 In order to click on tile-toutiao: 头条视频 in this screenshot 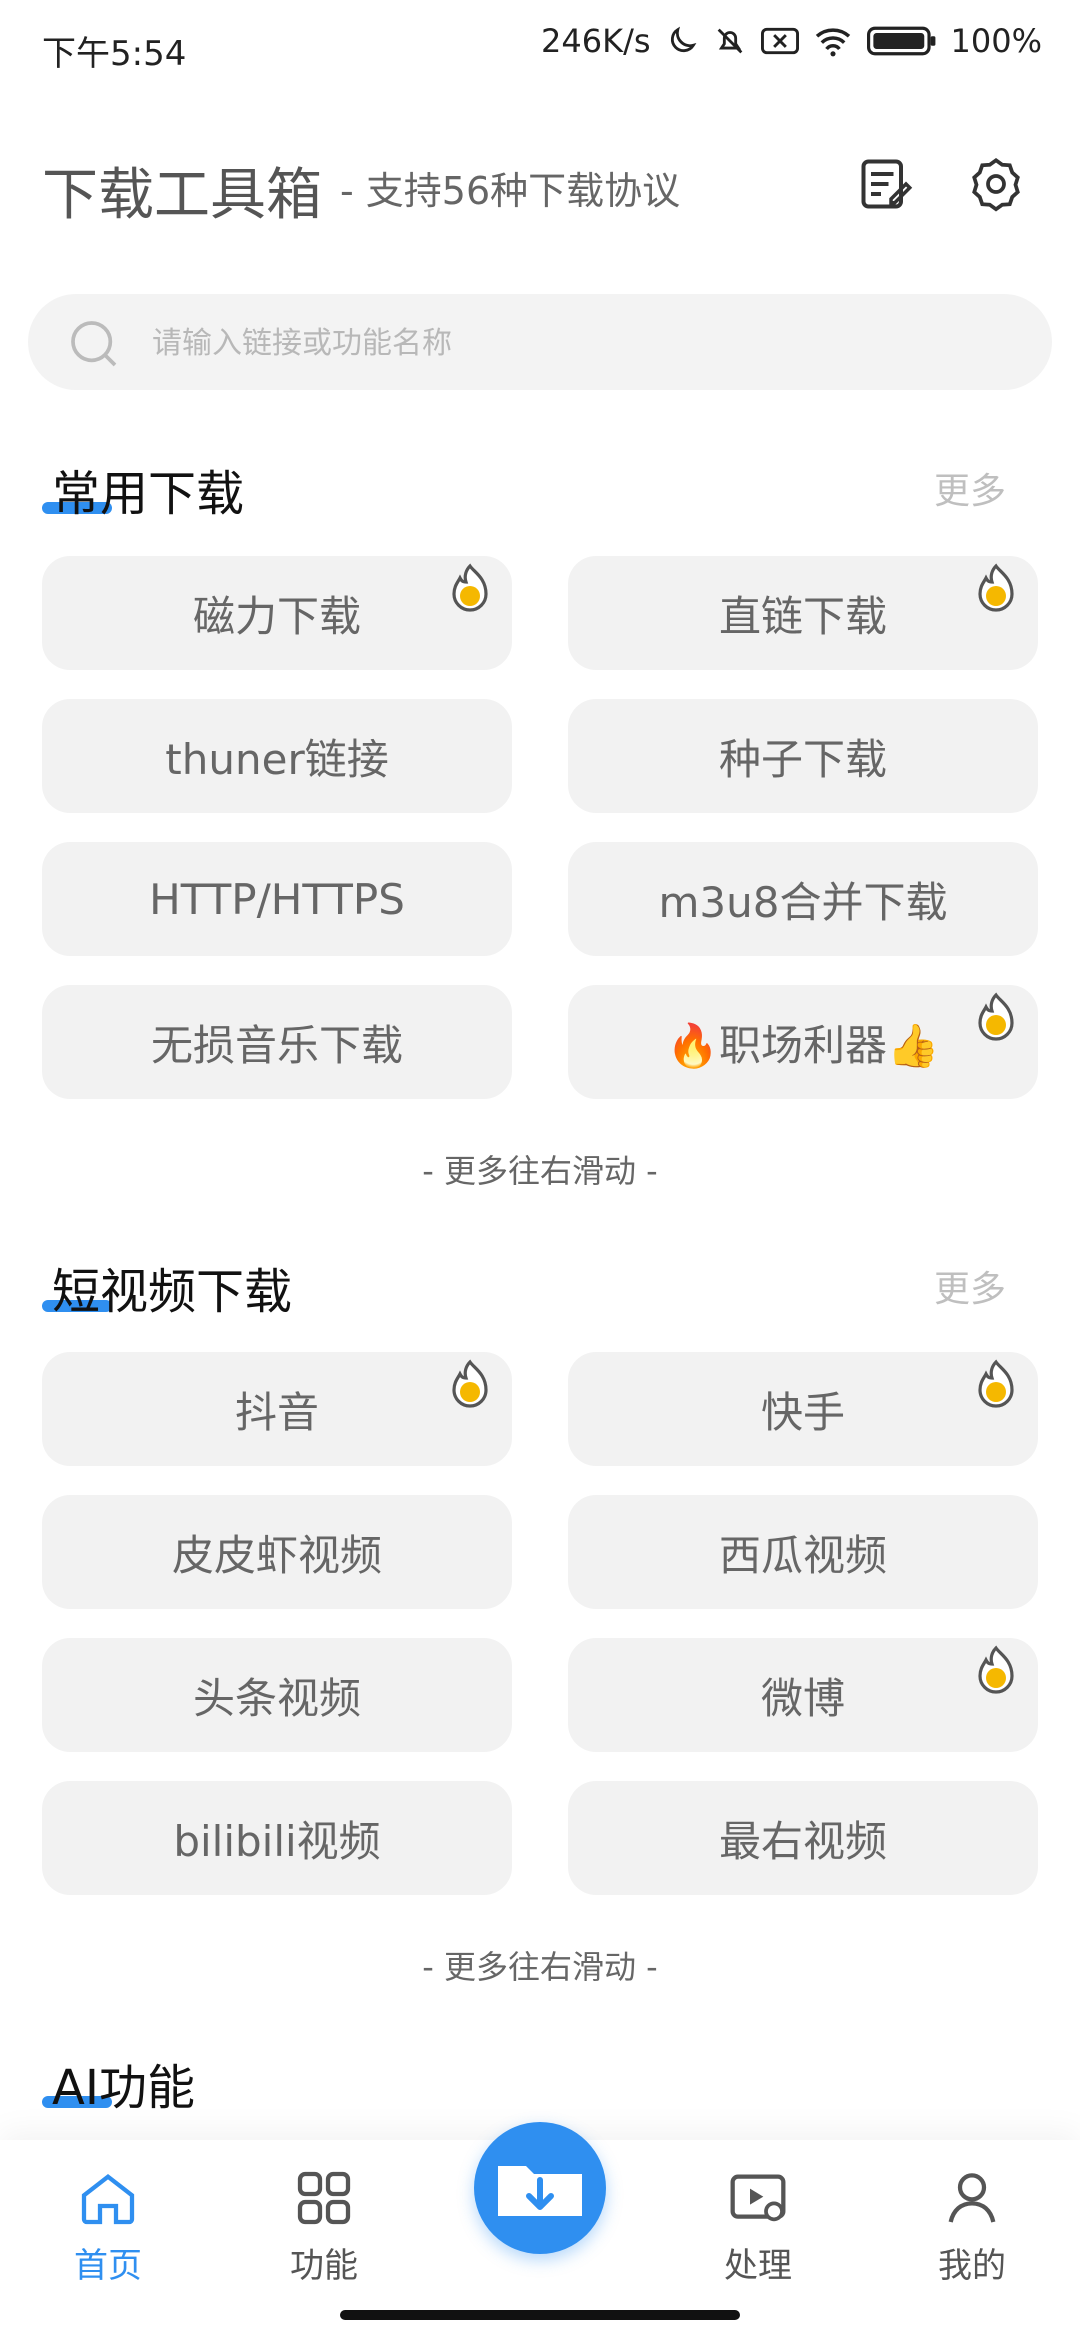, I will do `click(277, 1695)`.